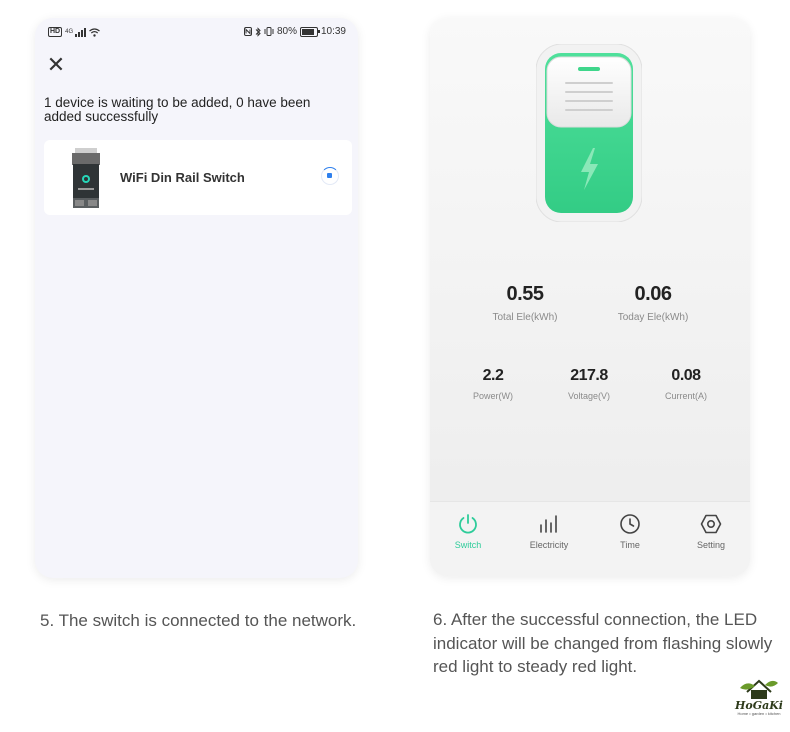  I want to click on tab-setting: Setting, so click(711, 531).